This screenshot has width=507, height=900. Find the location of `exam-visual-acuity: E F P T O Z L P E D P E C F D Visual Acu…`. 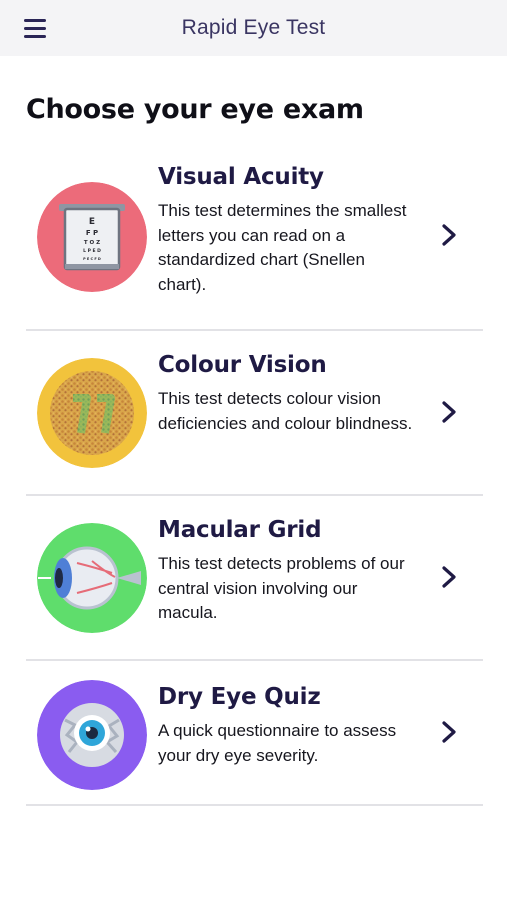

exam-visual-acuity: E F P T O Z L P E D P E C F D Visual Acu… is located at coordinates (254, 230).